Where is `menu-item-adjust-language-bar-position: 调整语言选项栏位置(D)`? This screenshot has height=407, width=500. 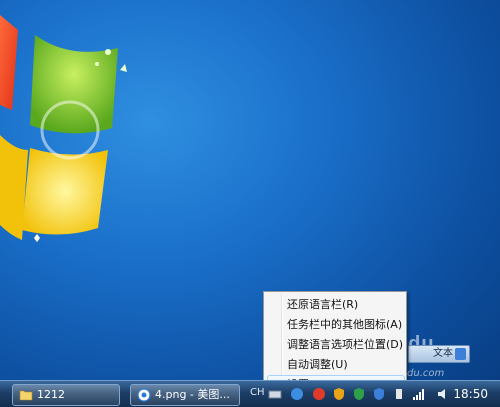
menu-item-adjust-language-bar-position: 调整语言选项栏位置(D) is located at coordinates (336, 344).